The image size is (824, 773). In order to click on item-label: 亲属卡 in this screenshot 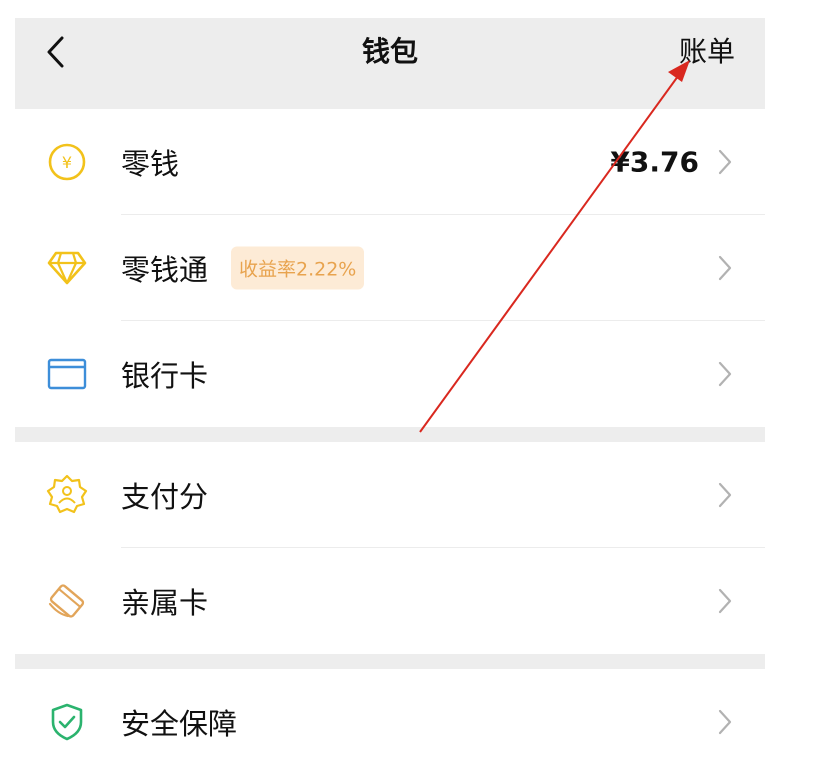, I will do `click(165, 603)`.